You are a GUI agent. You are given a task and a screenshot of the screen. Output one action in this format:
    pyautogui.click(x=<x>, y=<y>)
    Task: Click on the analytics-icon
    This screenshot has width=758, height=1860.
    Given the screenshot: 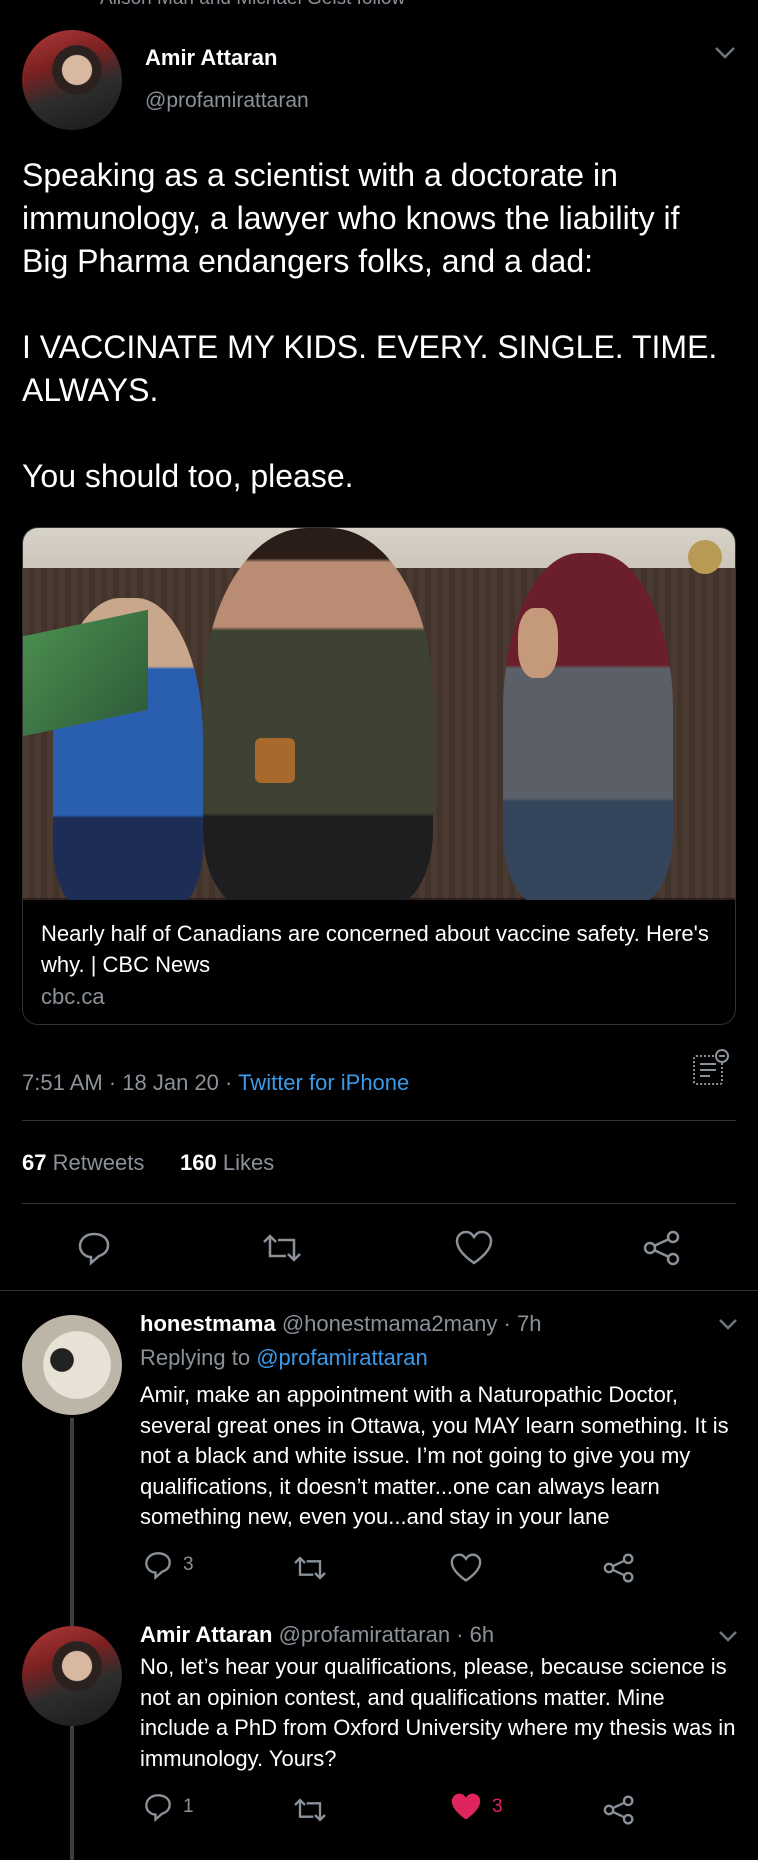 What is the action you would take?
    pyautogui.click(x=710, y=1068)
    